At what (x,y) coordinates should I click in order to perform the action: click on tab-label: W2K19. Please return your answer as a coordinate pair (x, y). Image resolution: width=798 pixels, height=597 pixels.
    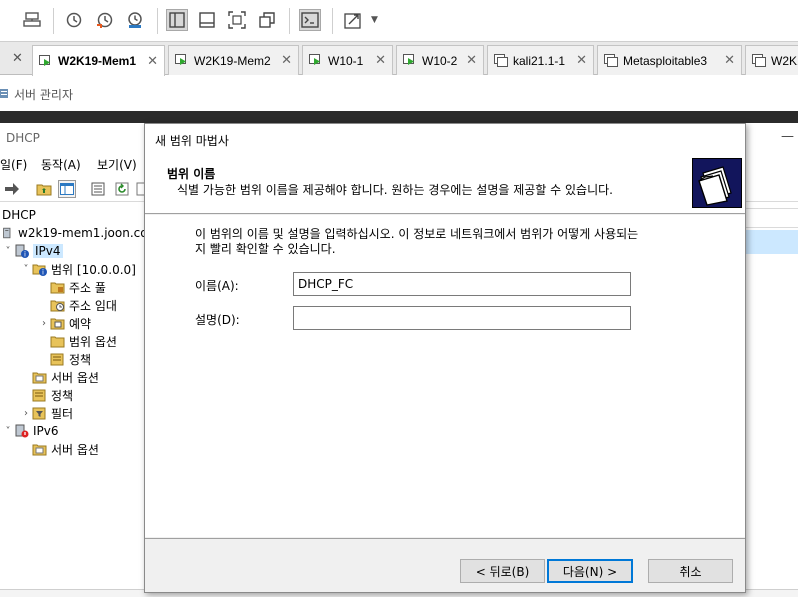
    Looking at the image, I should click on (784, 60).